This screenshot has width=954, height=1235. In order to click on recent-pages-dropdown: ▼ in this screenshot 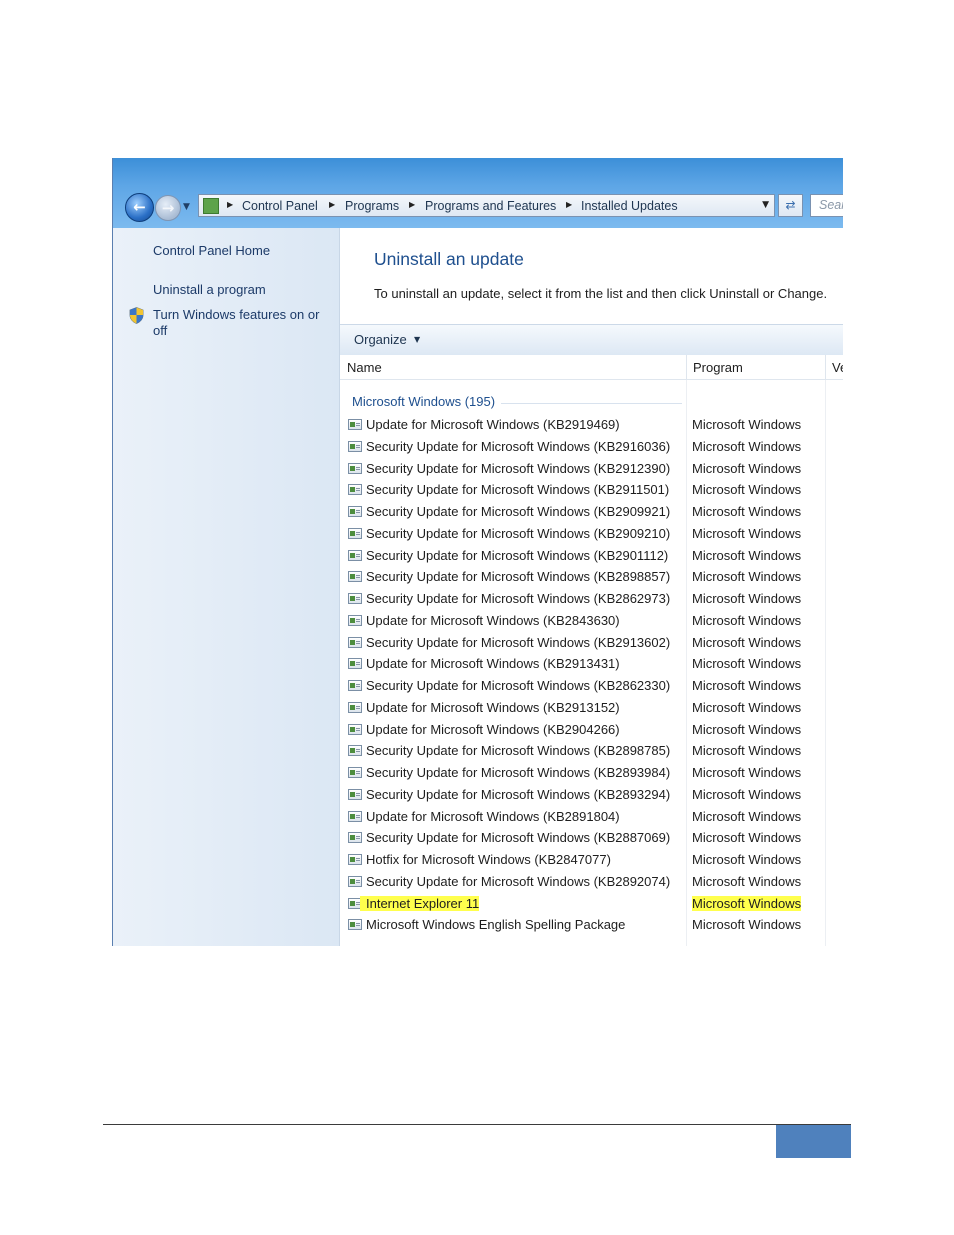, I will do `click(186, 207)`.